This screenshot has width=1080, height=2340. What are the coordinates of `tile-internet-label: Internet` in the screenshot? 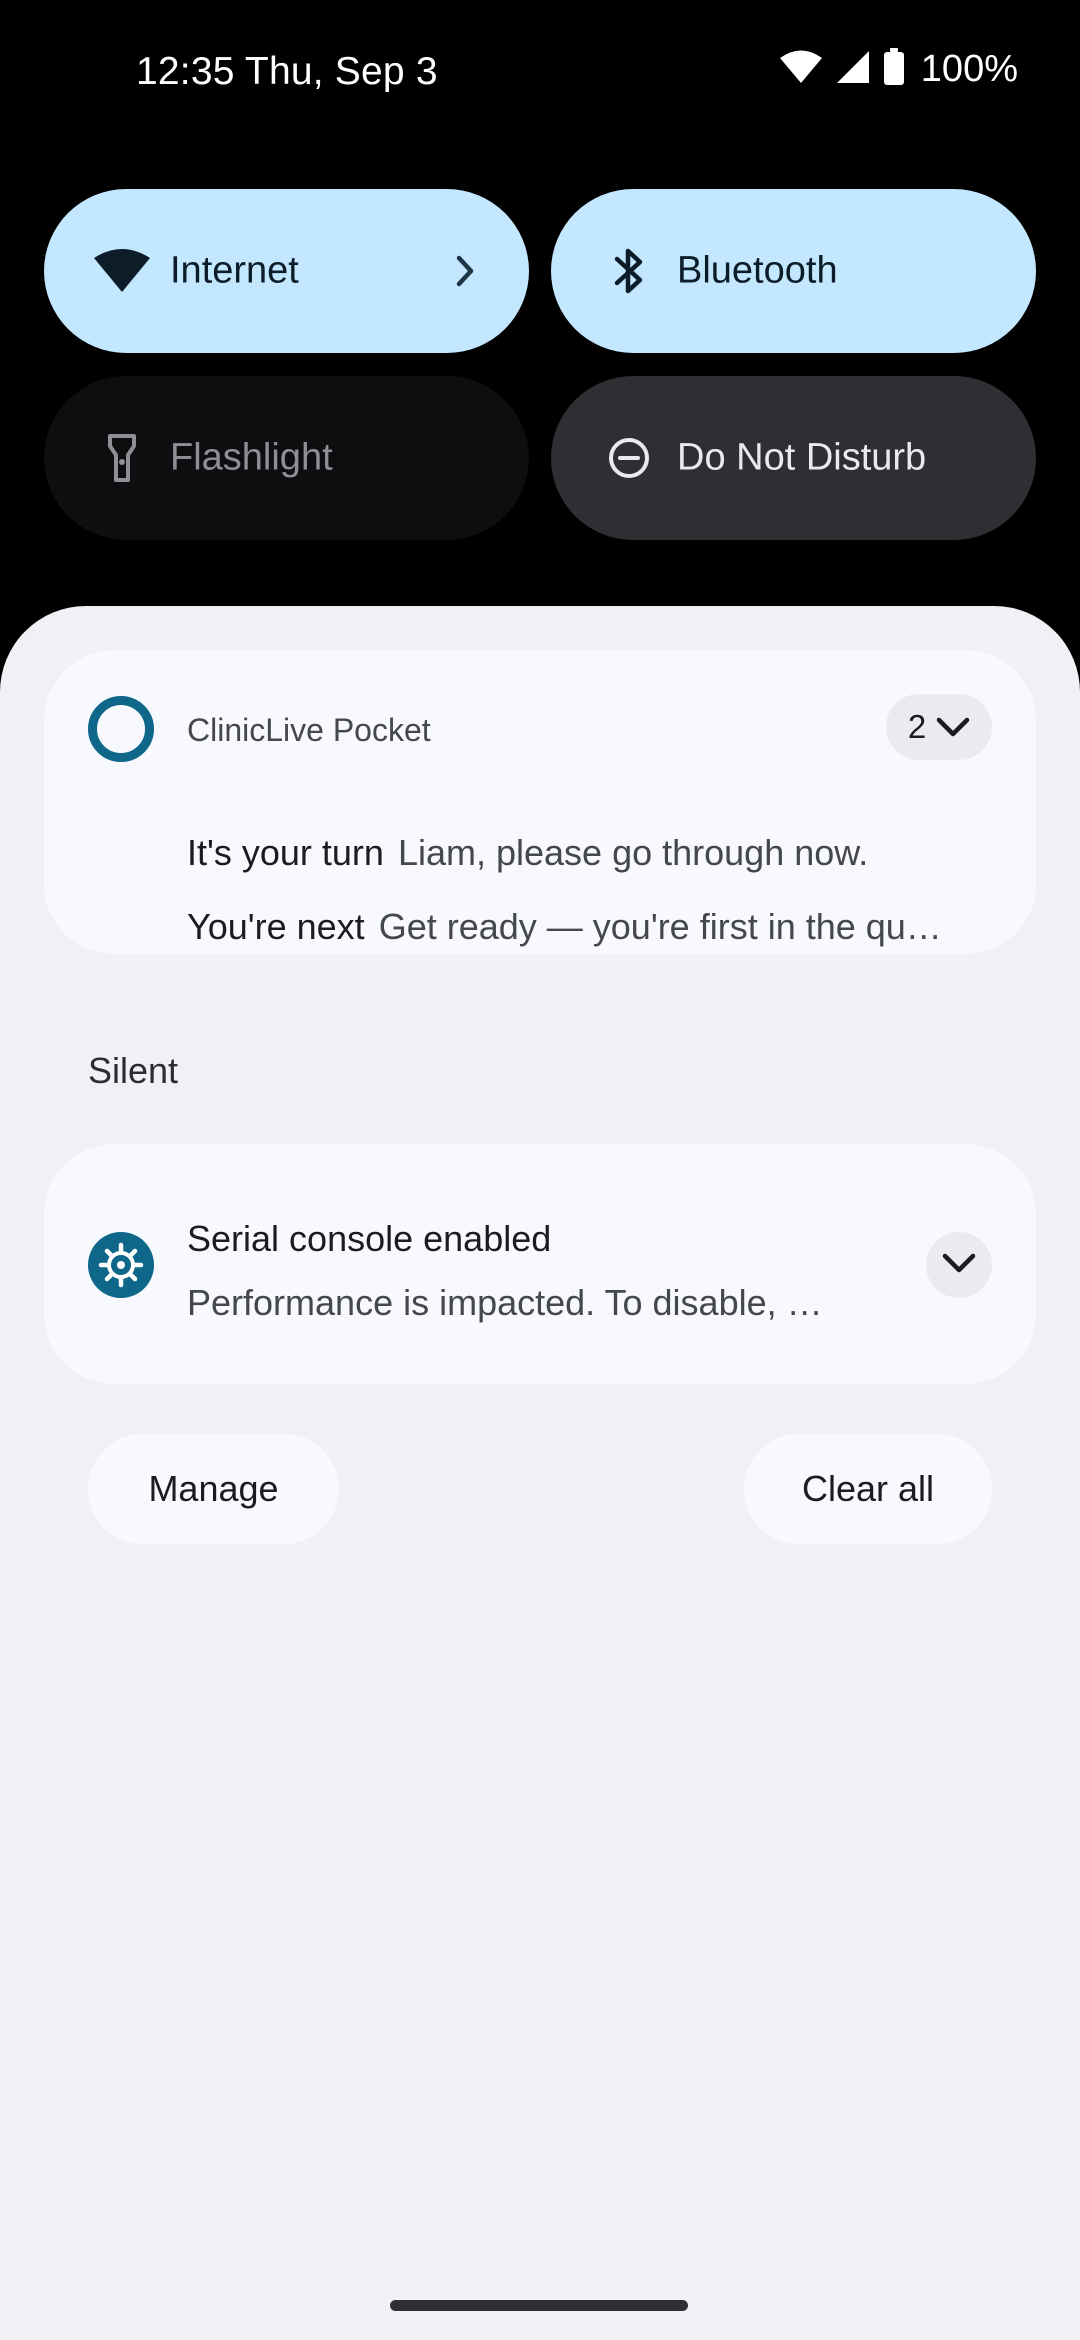 It's located at (234, 270).